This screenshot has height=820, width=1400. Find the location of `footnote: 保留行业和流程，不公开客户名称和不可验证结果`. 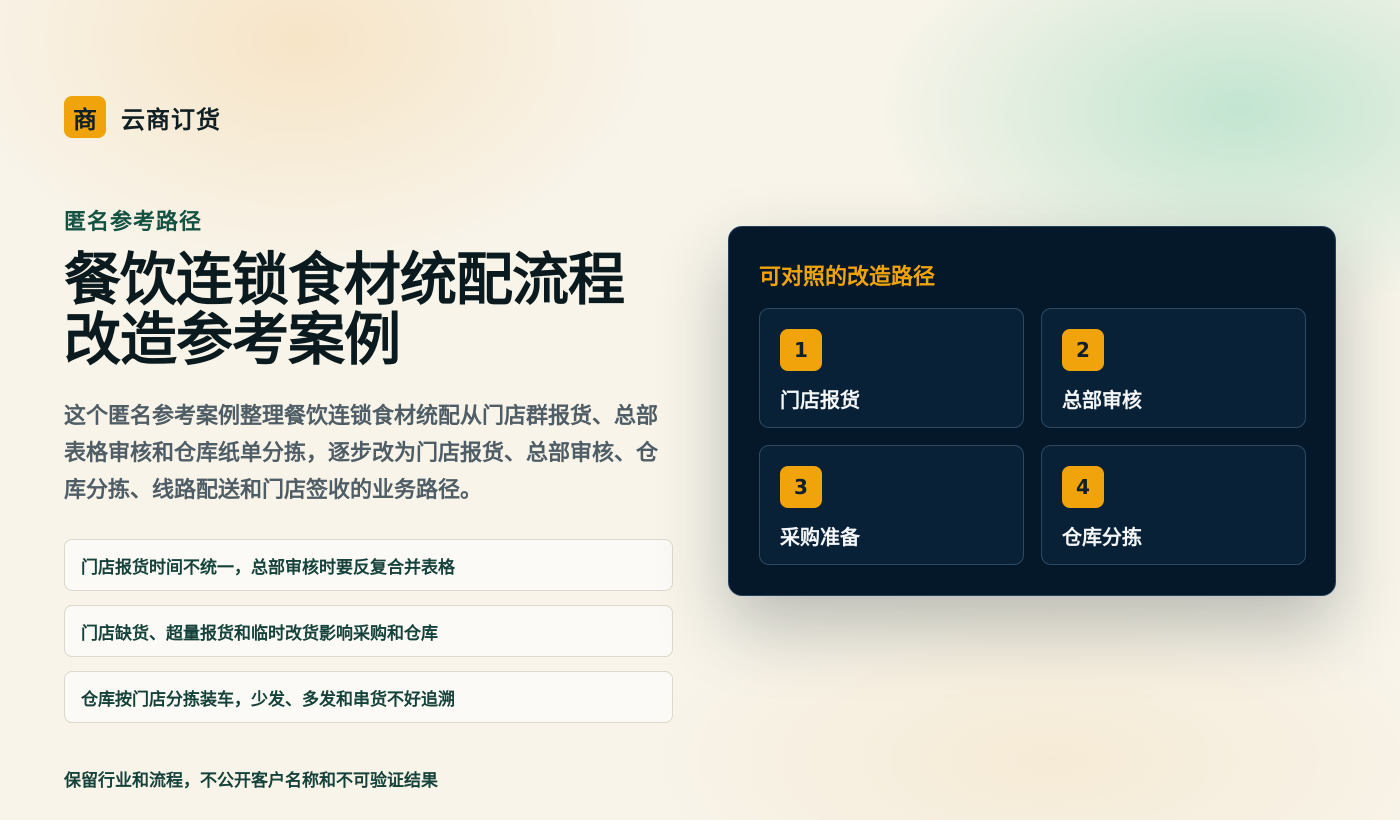

footnote: 保留行业和流程，不公开客户名称和不可验证结果 is located at coordinates (251, 781).